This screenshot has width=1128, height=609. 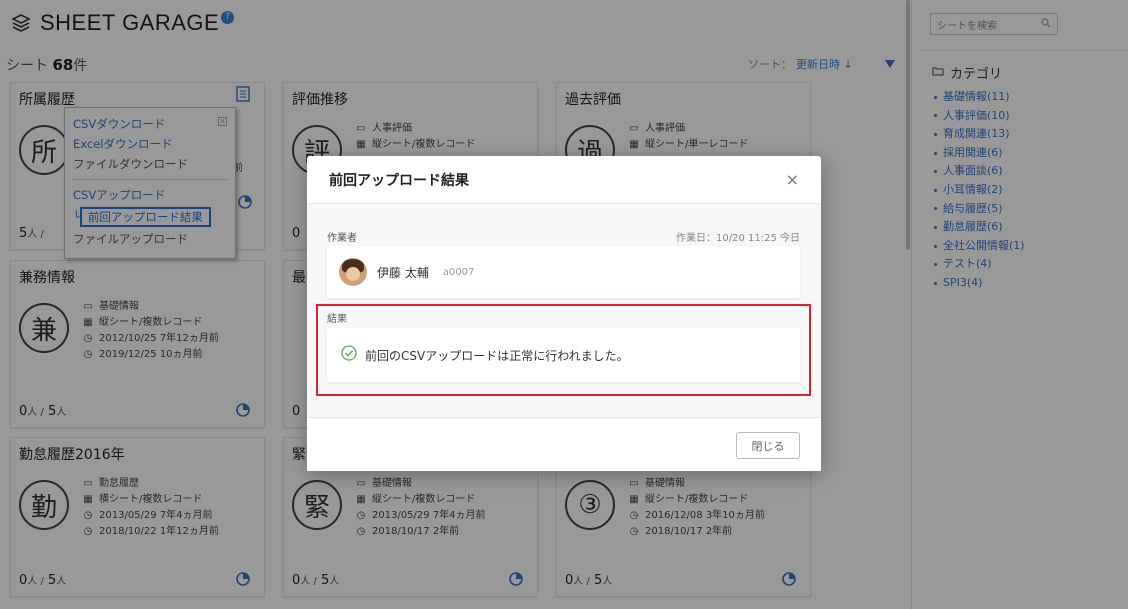 I want to click on worker-card: 伊藤 太輔 a0007, so click(x=563, y=272).